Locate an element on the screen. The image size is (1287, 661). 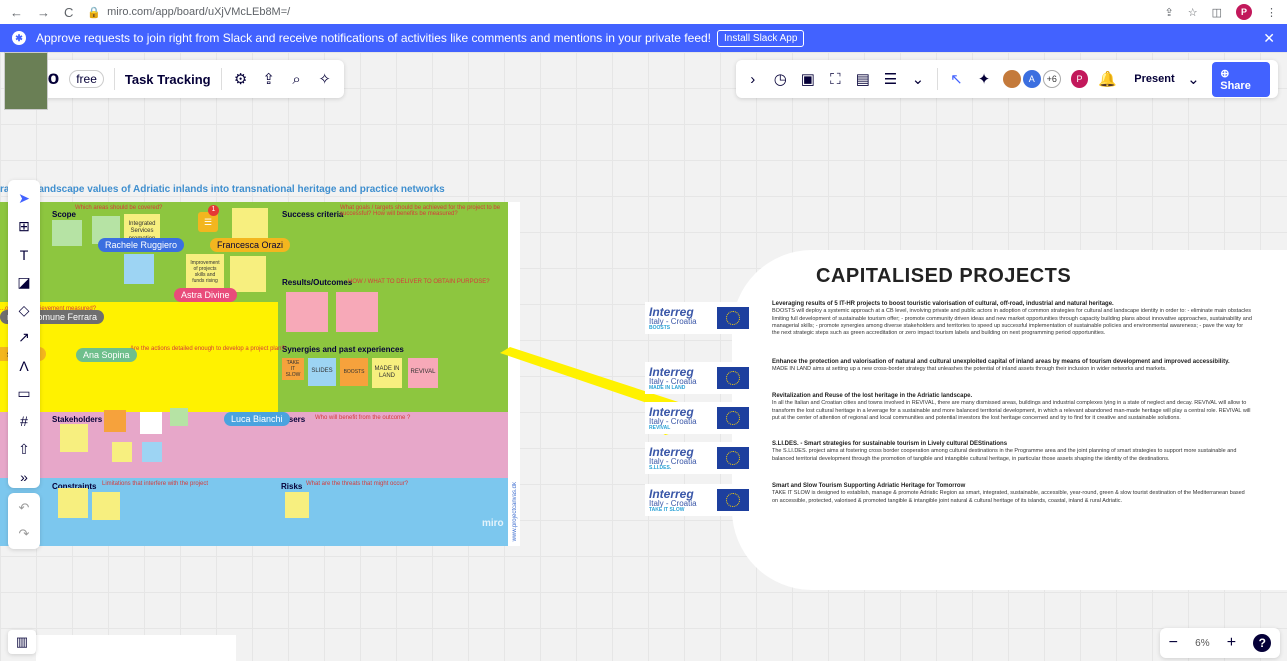
reload-icon: C is located at coordinates (68, 12).